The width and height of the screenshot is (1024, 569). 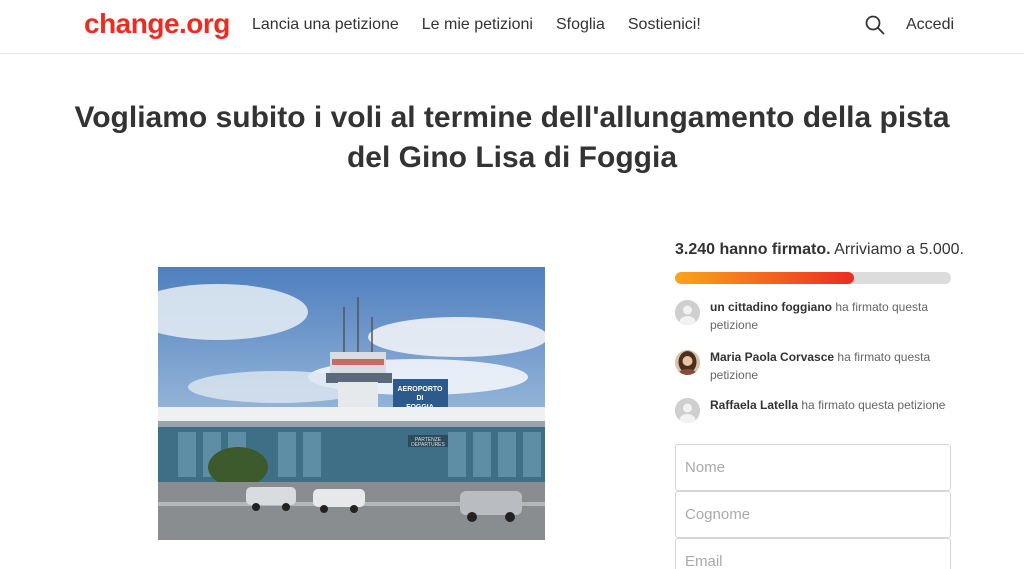 What do you see at coordinates (813, 553) in the screenshot?
I see `email-field` at bounding box center [813, 553].